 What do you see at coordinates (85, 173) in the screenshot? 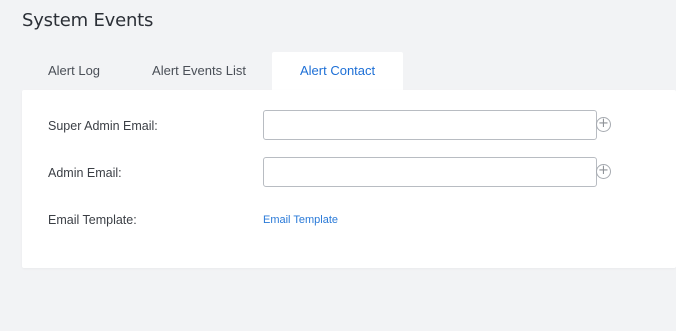
I see `admin-email-label: Admin Email:` at bounding box center [85, 173].